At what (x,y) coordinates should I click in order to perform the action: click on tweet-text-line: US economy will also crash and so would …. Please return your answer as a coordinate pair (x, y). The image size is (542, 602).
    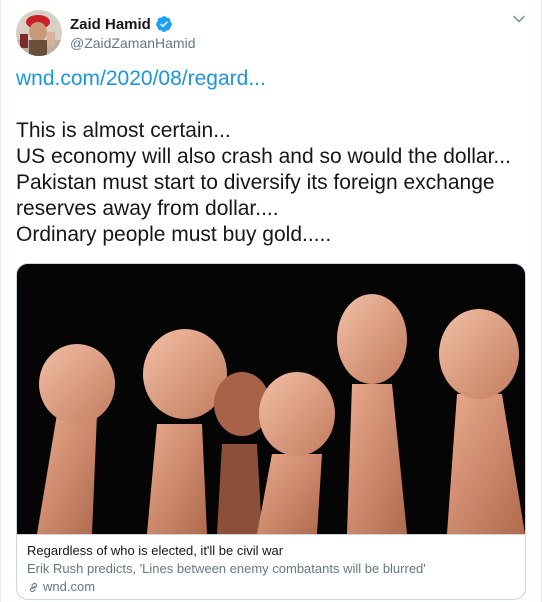
    Looking at the image, I should click on (263, 156).